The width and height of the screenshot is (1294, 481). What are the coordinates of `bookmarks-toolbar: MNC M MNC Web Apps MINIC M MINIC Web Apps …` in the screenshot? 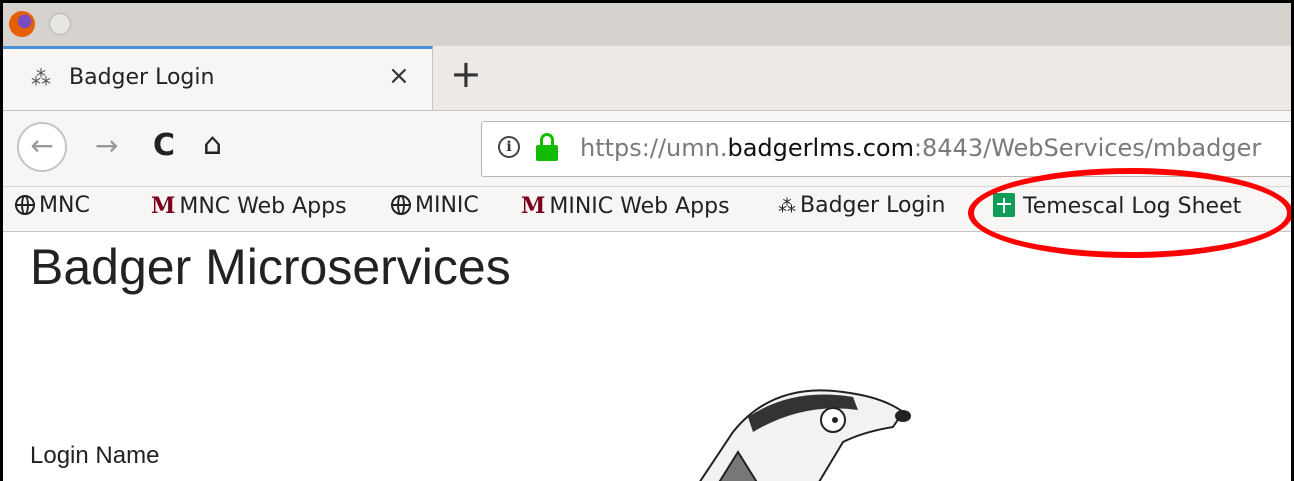 It's located at (647, 209).